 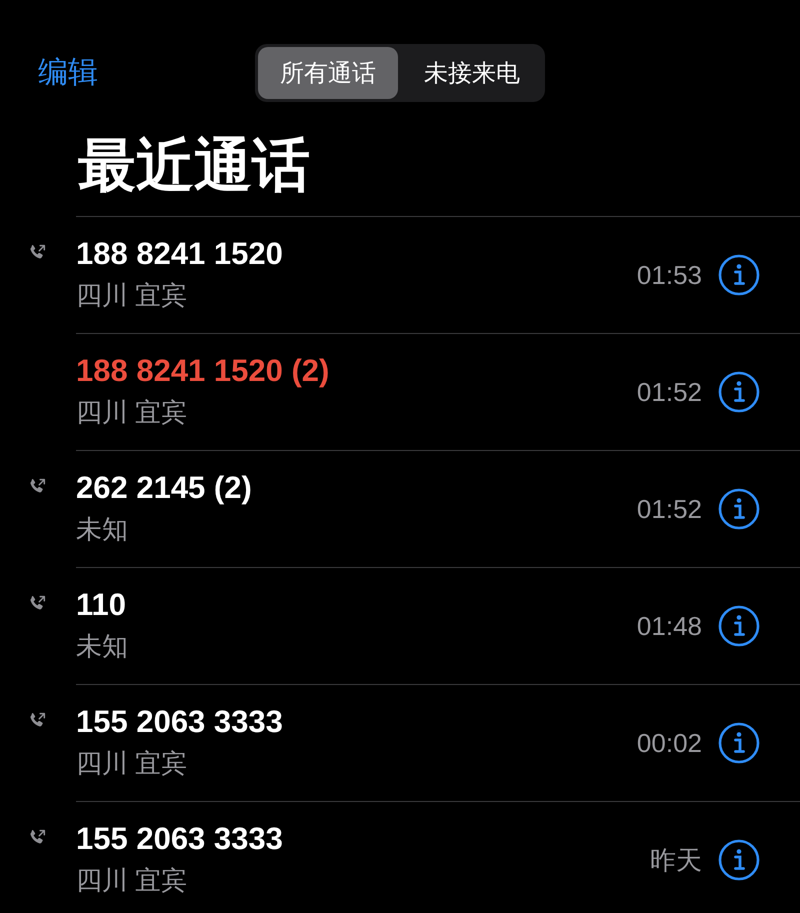 What do you see at coordinates (472, 73) in the screenshot?
I see `segment-tab: 未接来电` at bounding box center [472, 73].